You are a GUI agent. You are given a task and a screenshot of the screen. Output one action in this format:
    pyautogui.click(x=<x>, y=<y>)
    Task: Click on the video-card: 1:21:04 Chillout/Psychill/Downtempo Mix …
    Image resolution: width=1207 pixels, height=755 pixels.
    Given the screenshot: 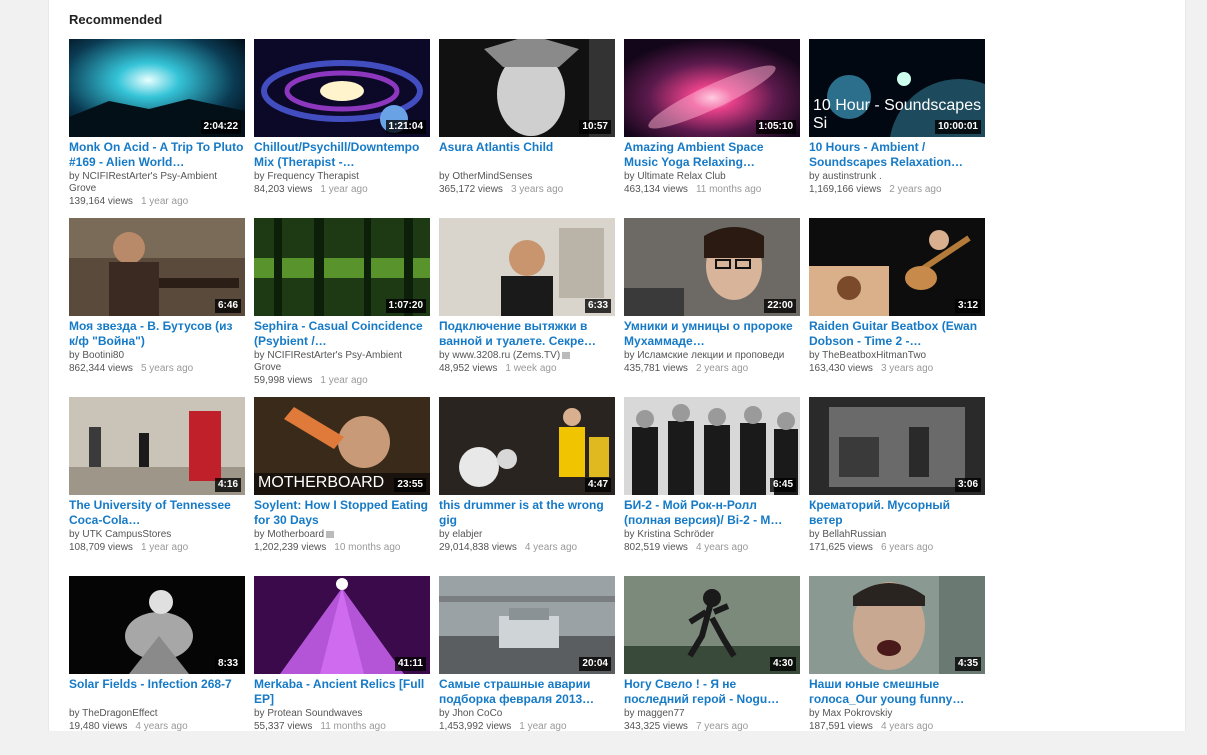 What is the action you would take?
    pyautogui.click(x=342, y=128)
    